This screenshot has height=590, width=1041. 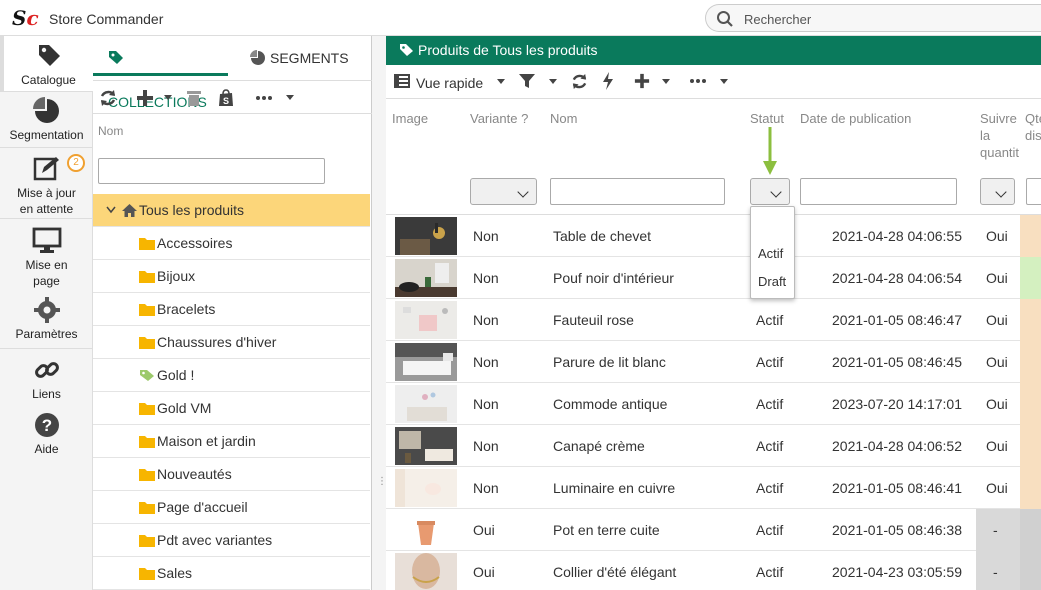 I want to click on tree-item: Bracelets, so click(x=231, y=309).